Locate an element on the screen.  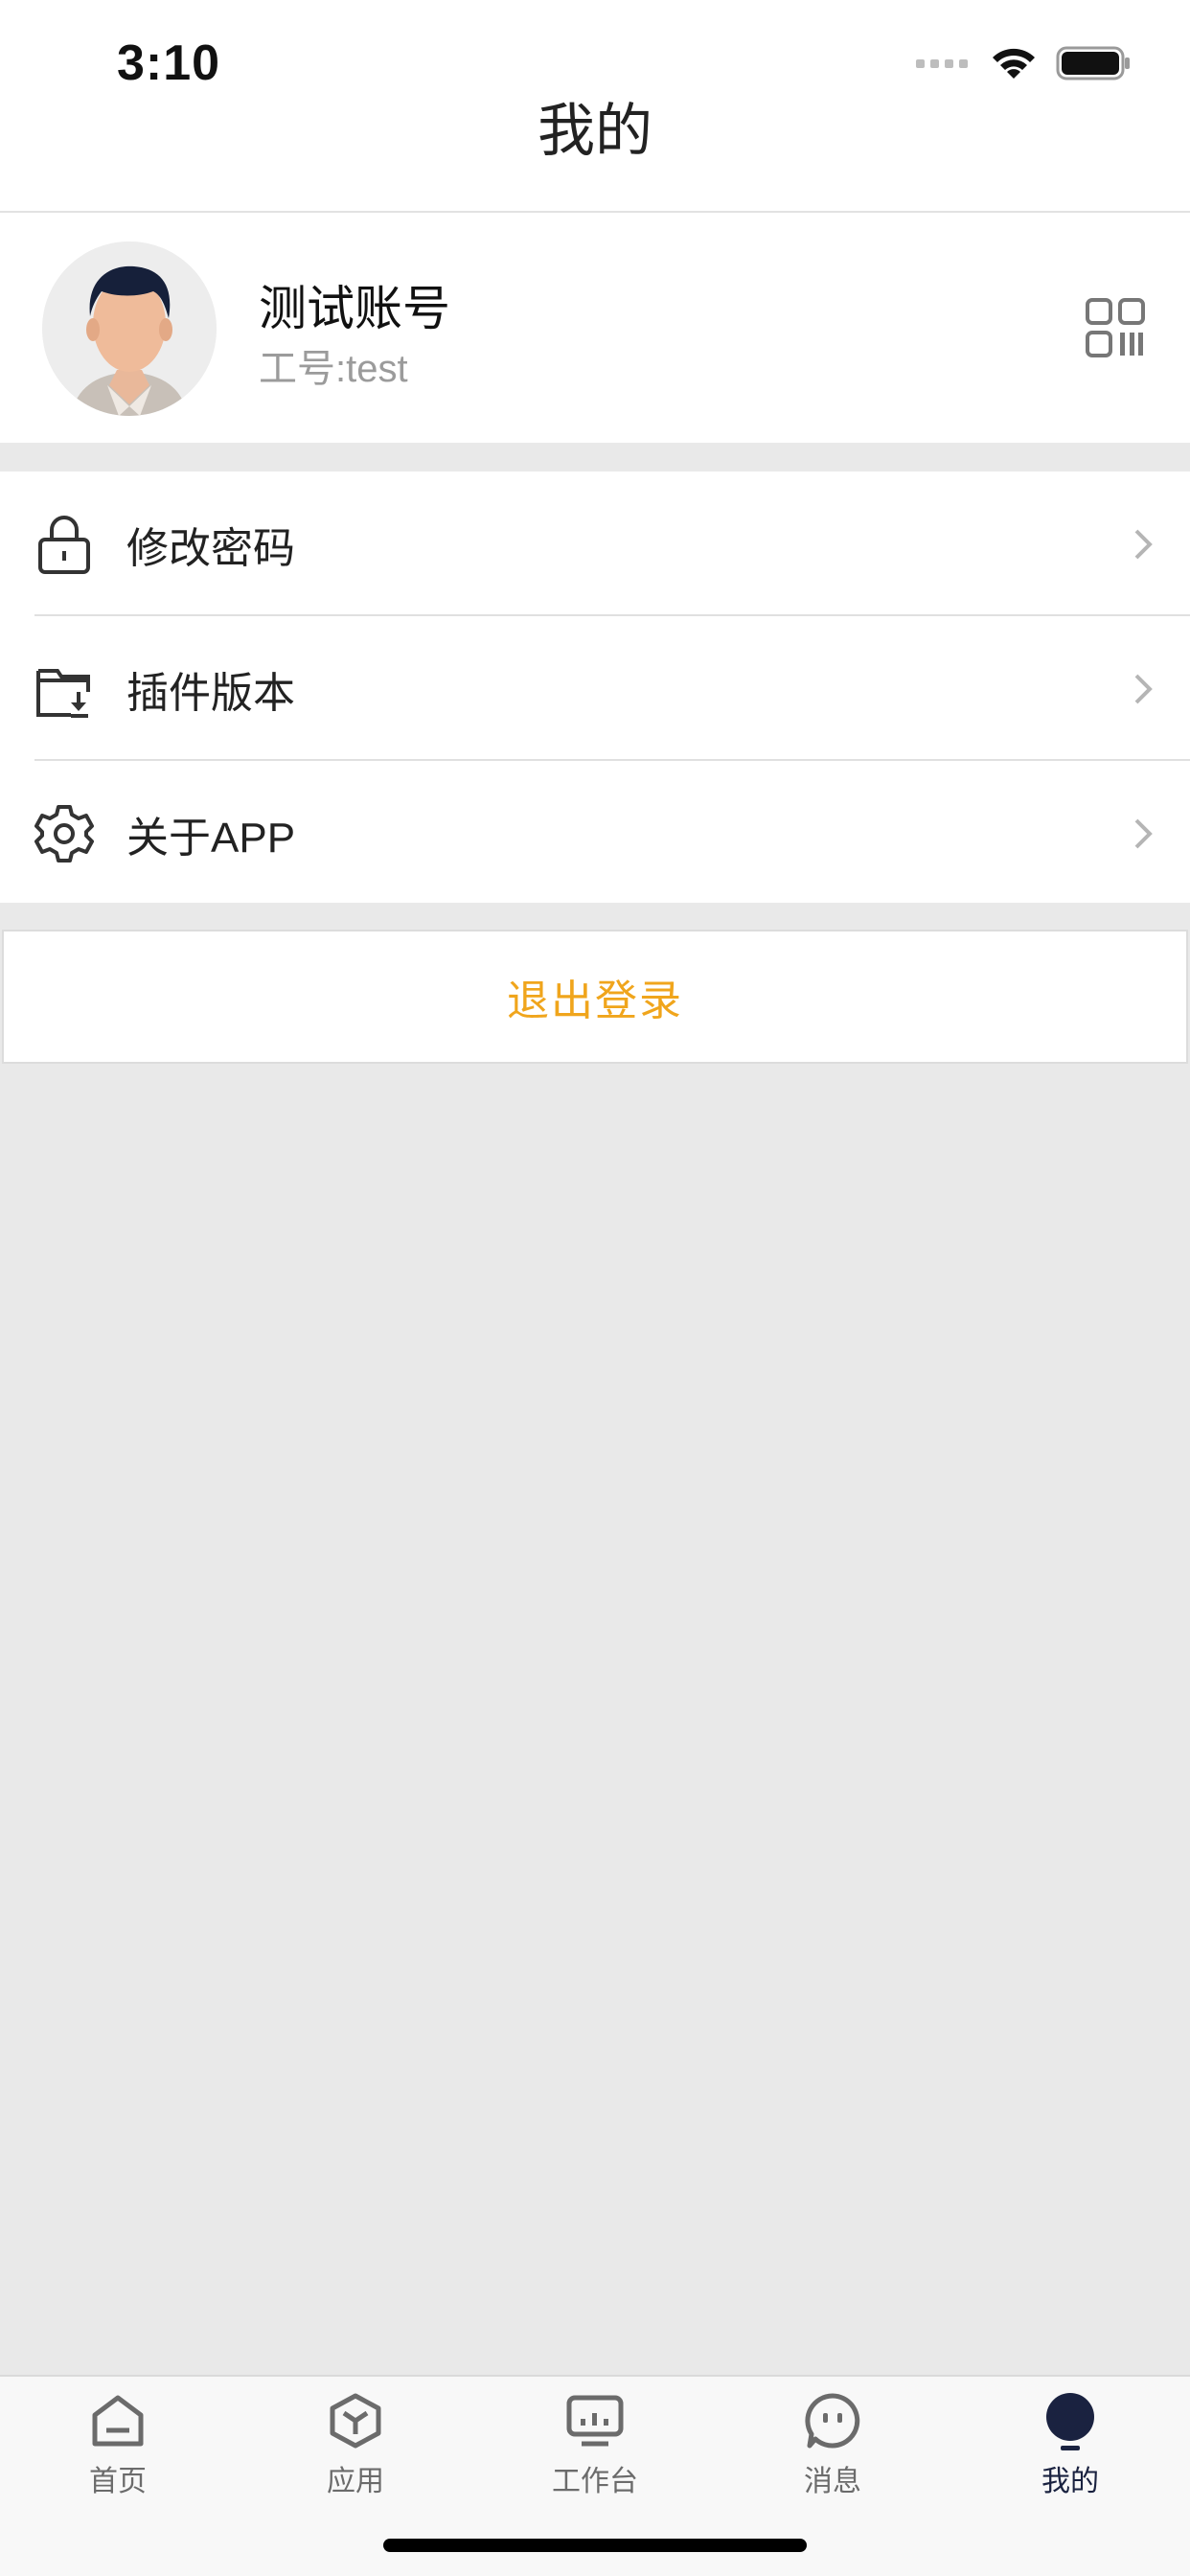
page-title: 我的 is located at coordinates (595, 156).